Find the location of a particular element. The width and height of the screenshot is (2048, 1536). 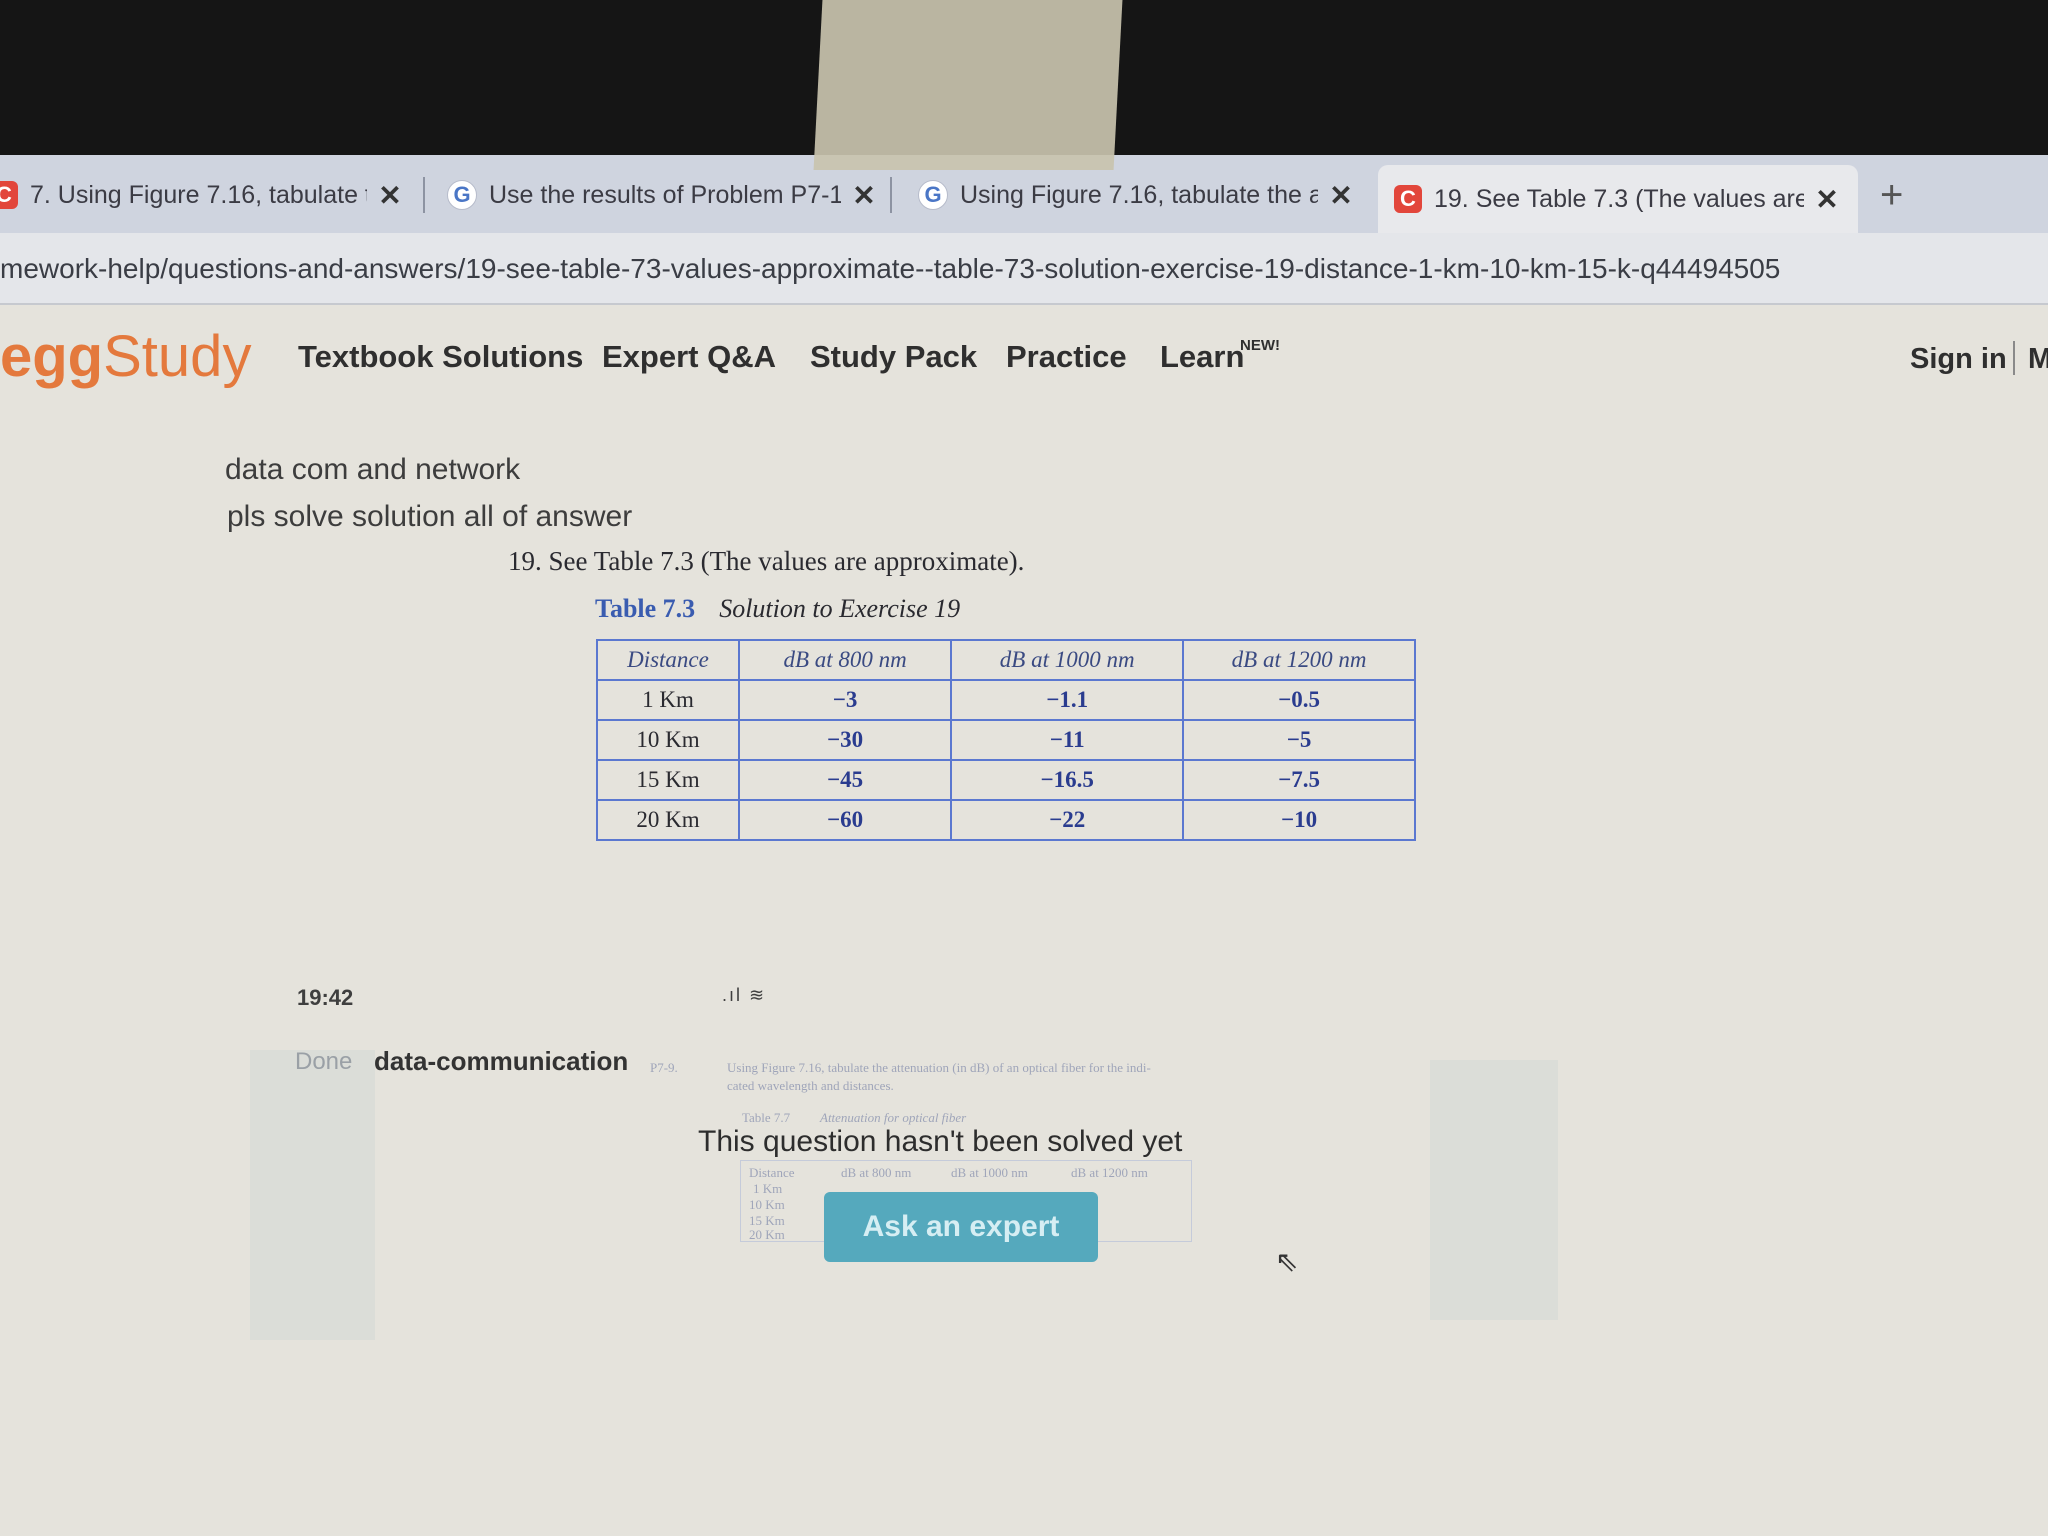

chegg-study-logo: eggStudy is located at coordinates (125, 356).